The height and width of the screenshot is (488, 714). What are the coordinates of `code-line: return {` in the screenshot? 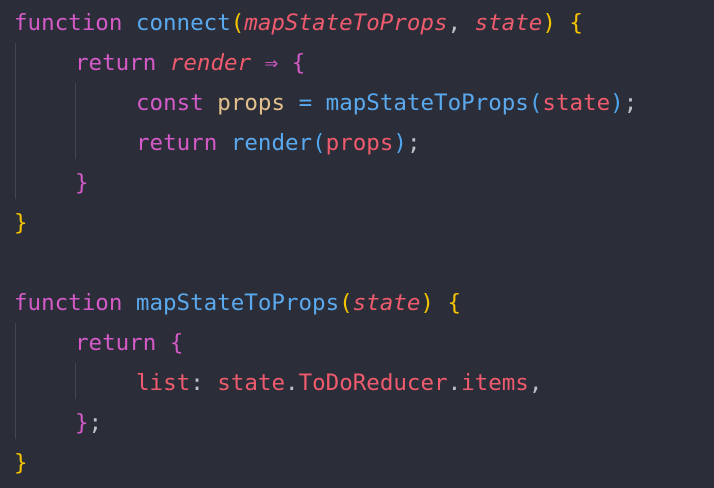 It's located at (129, 343).